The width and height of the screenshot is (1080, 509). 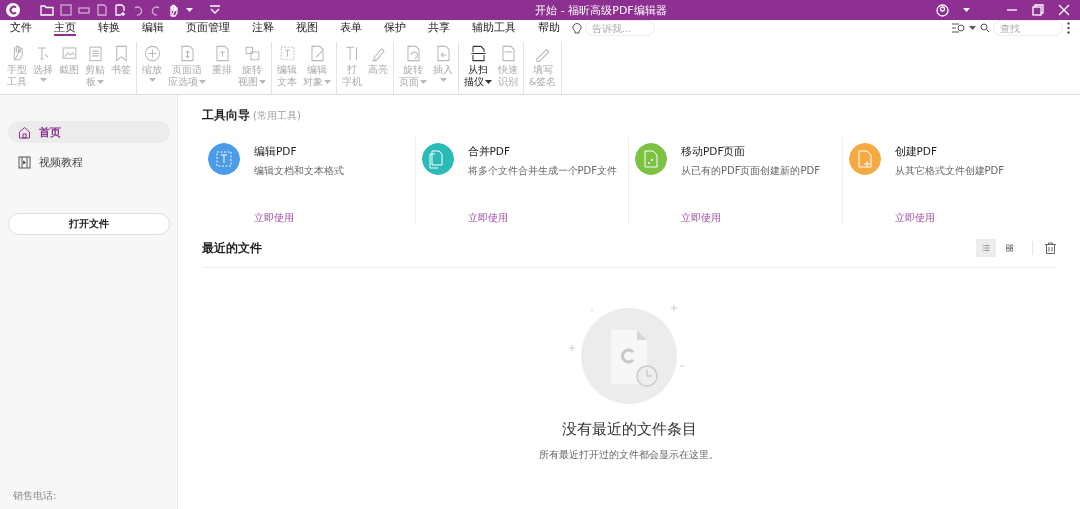 What do you see at coordinates (187, 70) in the screenshot?
I see `tool-label: 页面适` at bounding box center [187, 70].